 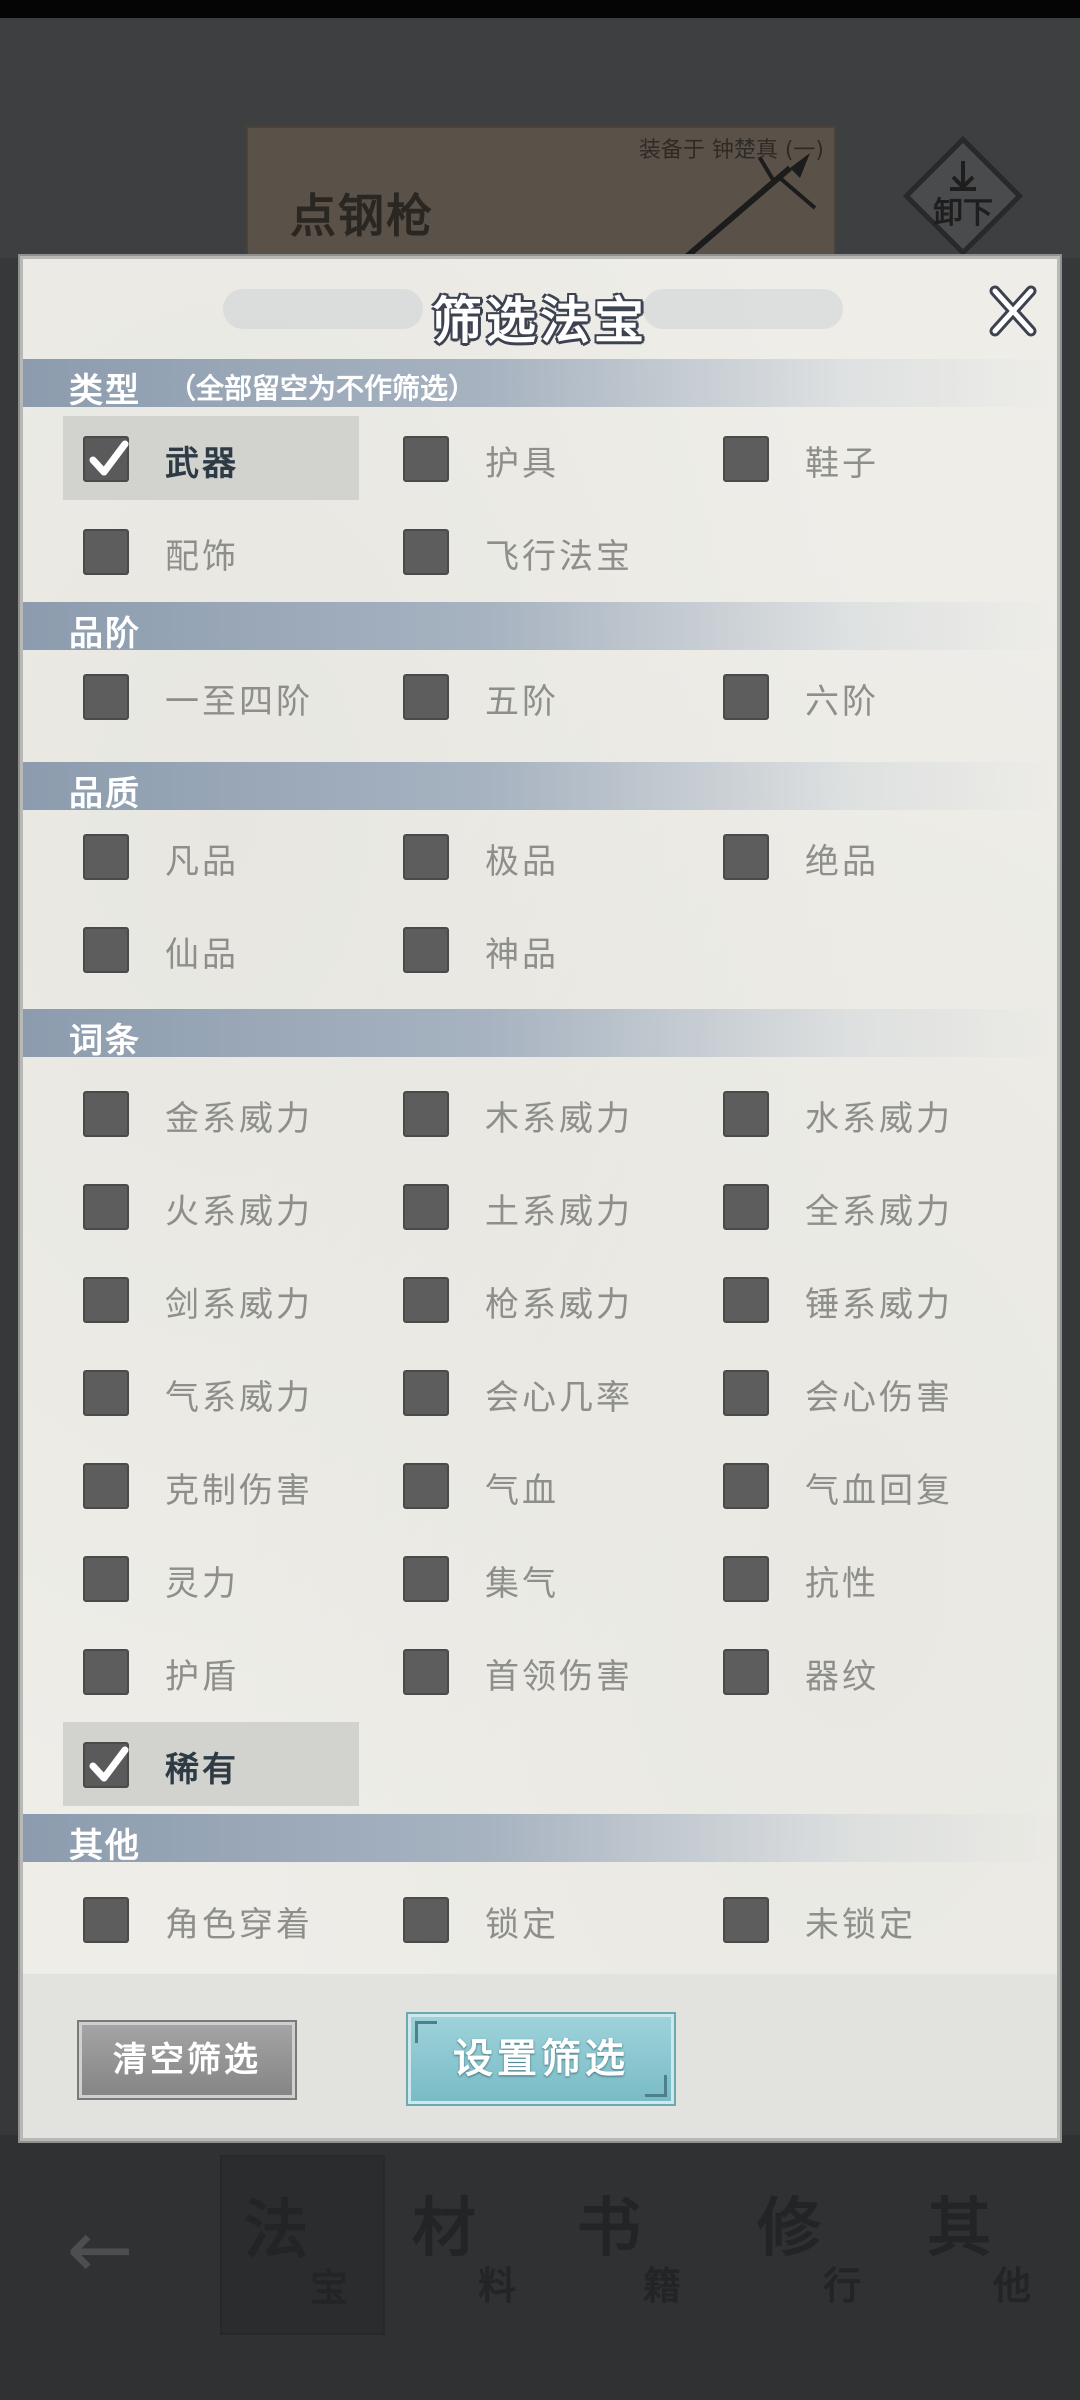 I want to click on filter-option-rank: 一至四阶, so click(x=211, y=696).